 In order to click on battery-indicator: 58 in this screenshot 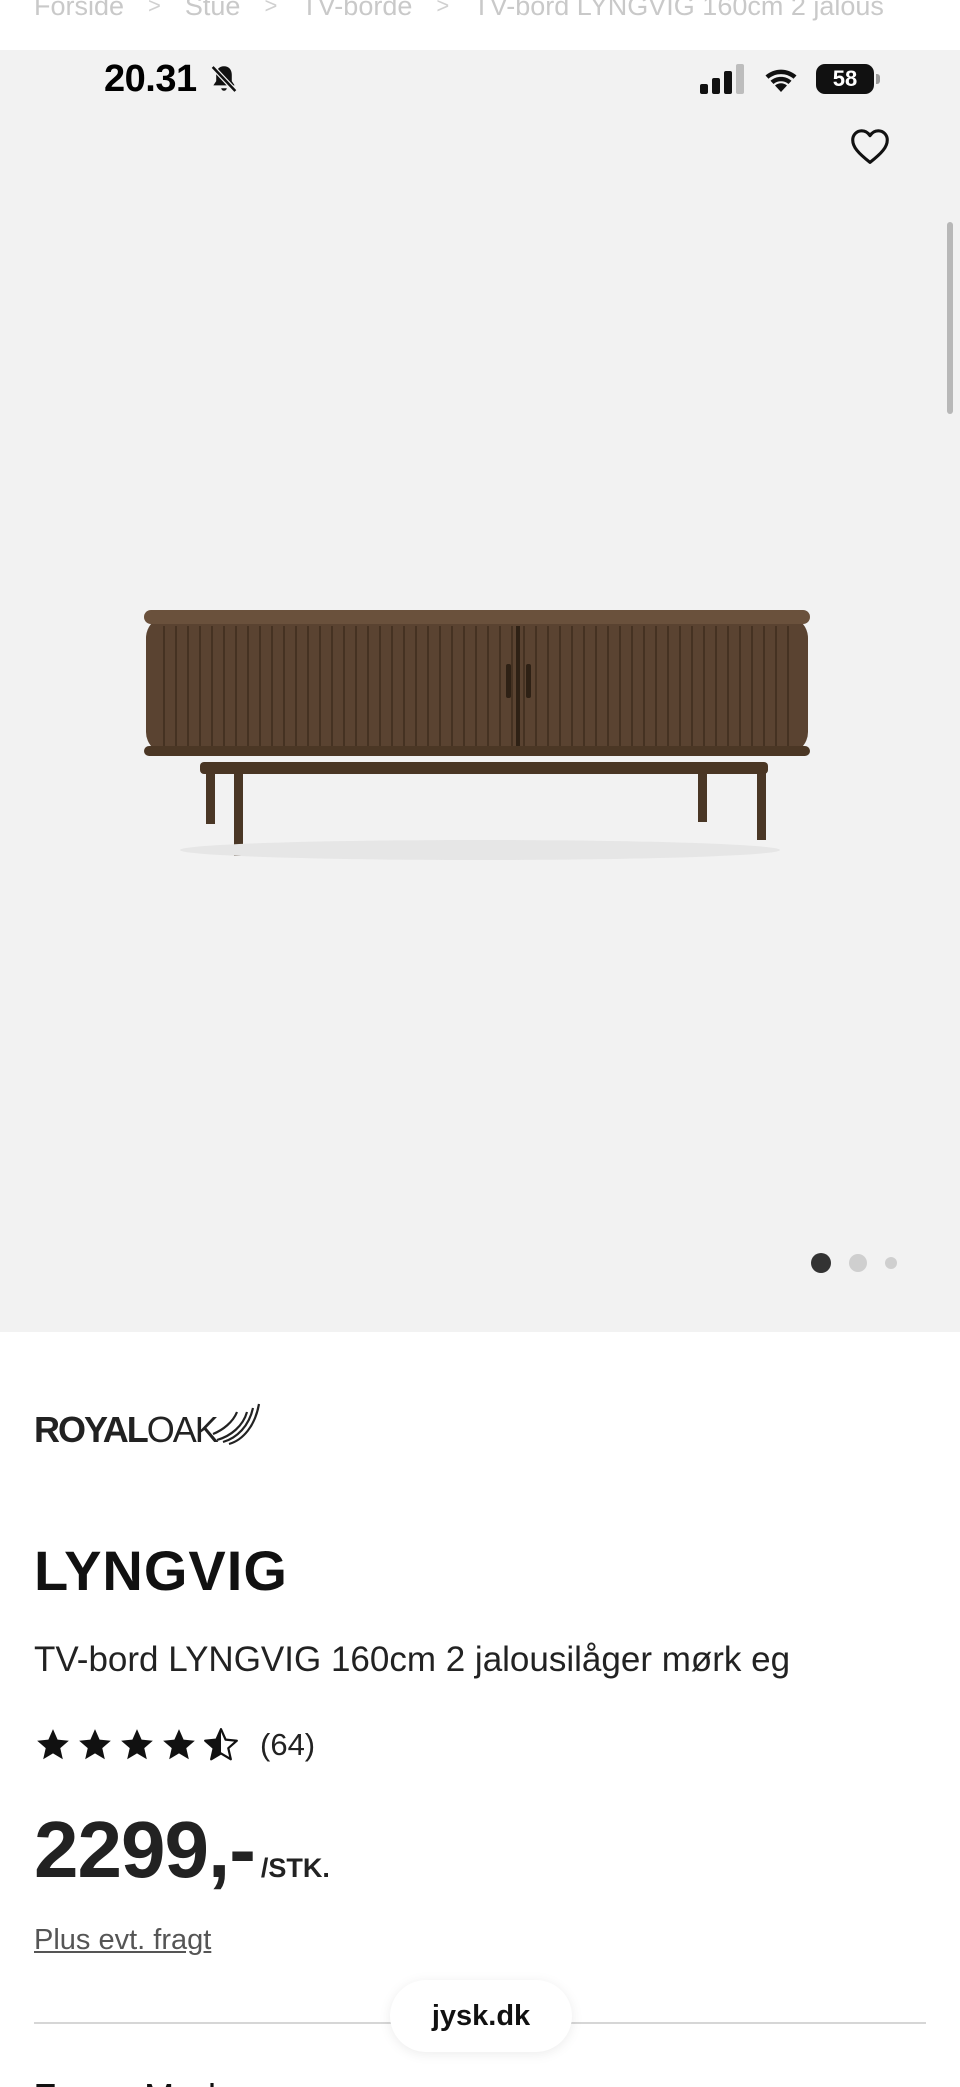, I will do `click(848, 79)`.